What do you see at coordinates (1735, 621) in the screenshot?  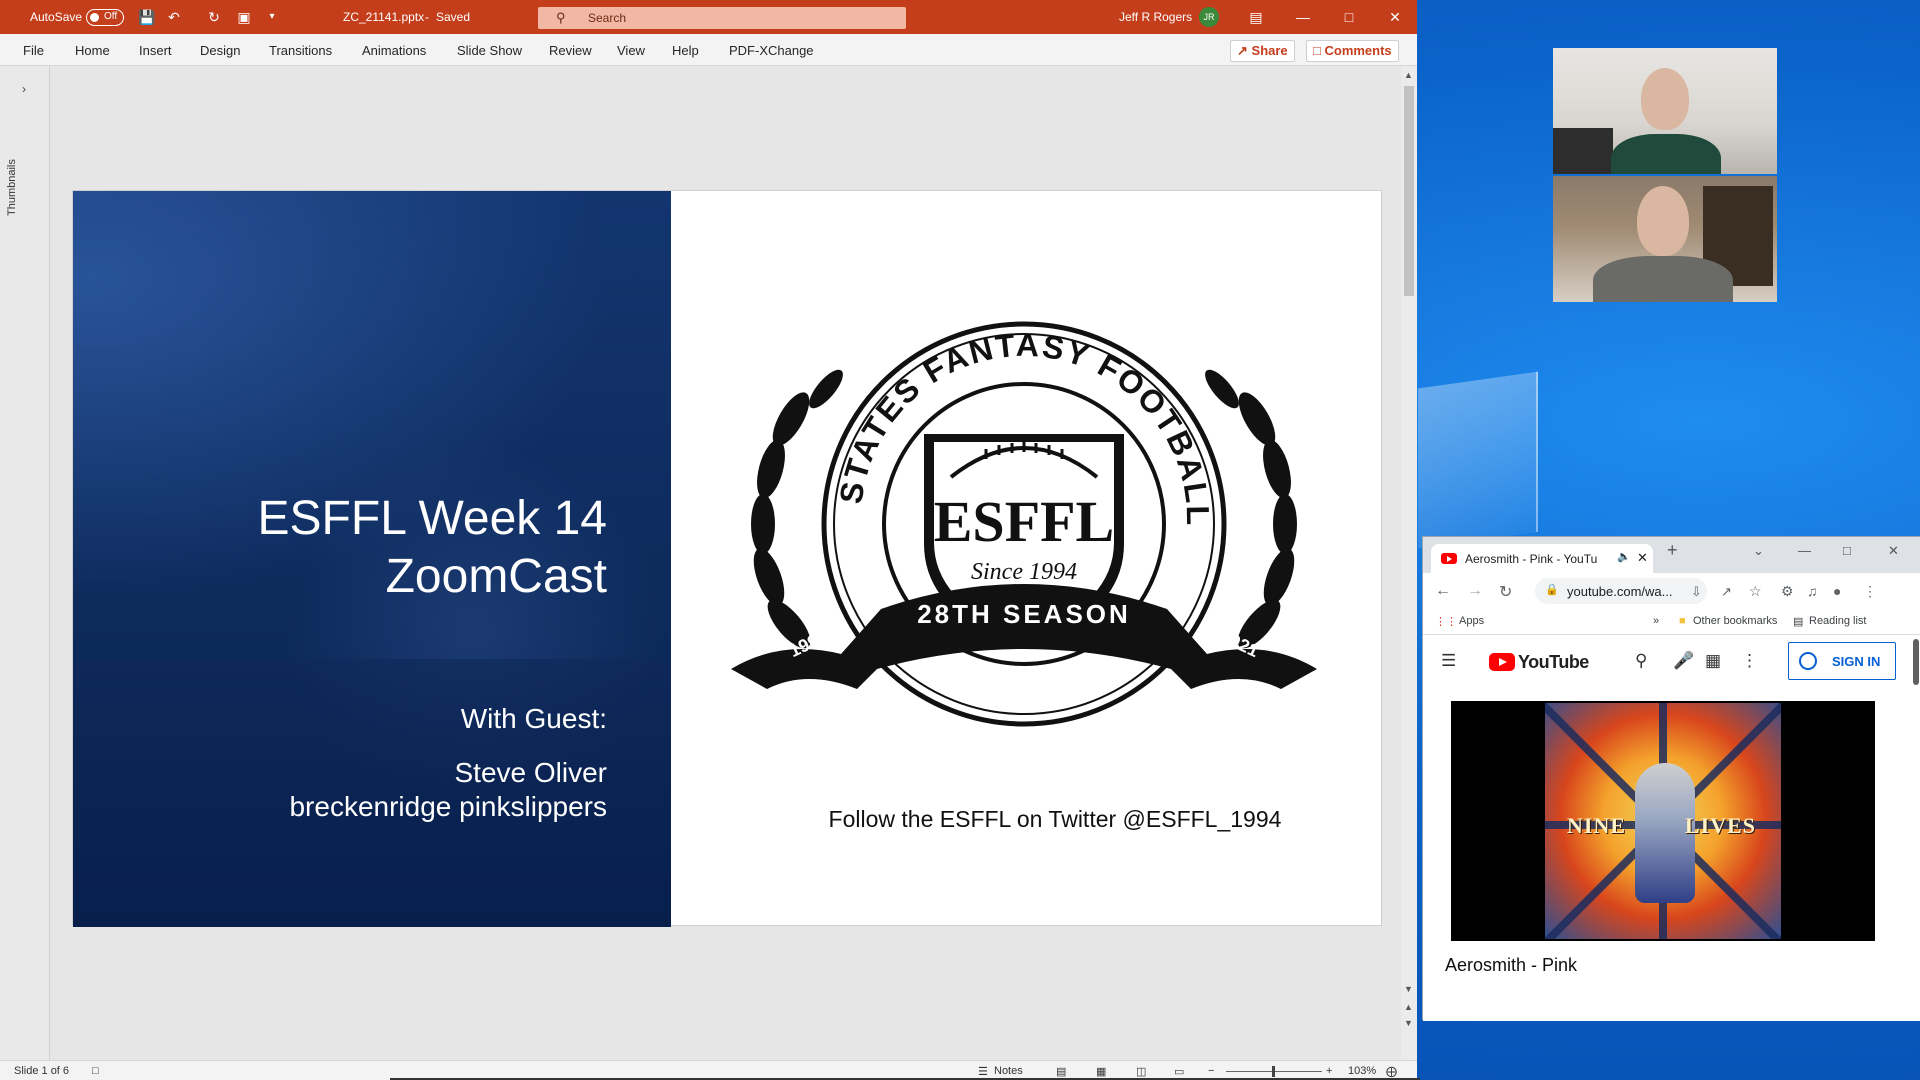 I see `other-bookmarks: Other bookmarks` at bounding box center [1735, 621].